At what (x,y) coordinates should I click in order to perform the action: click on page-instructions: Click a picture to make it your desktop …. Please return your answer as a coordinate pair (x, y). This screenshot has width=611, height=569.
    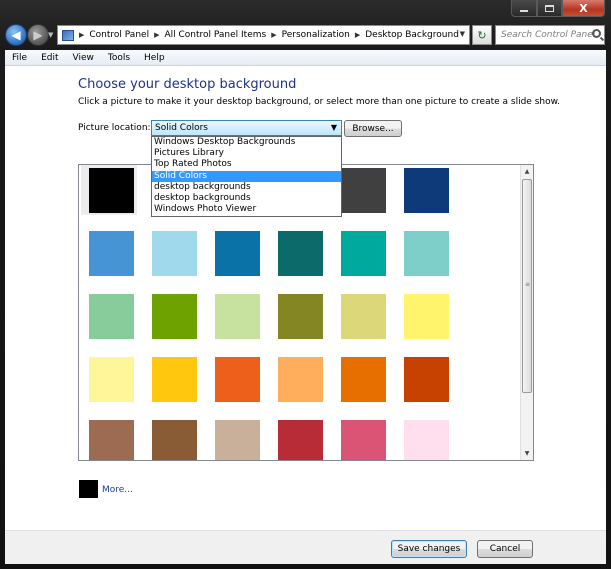
    Looking at the image, I should click on (319, 102).